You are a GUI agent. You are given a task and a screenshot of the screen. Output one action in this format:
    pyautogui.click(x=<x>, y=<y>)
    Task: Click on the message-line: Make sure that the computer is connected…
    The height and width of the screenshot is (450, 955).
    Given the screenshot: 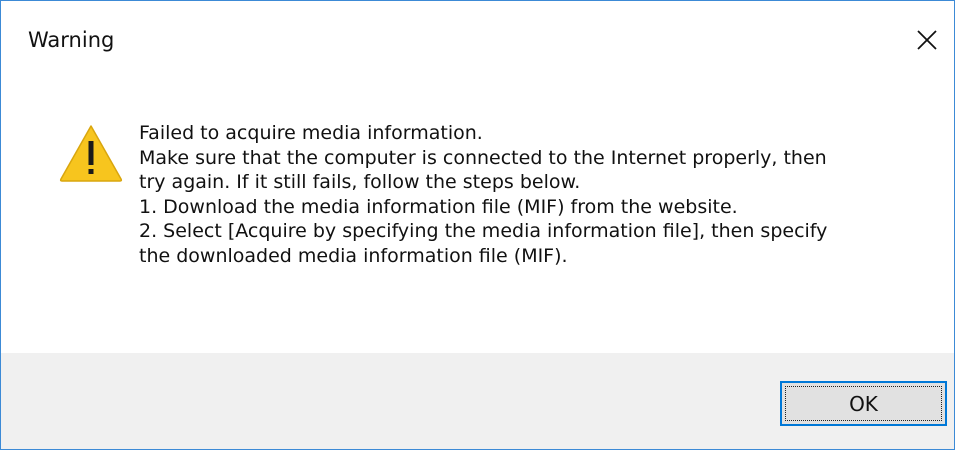 What is the action you would take?
    pyautogui.click(x=483, y=157)
    